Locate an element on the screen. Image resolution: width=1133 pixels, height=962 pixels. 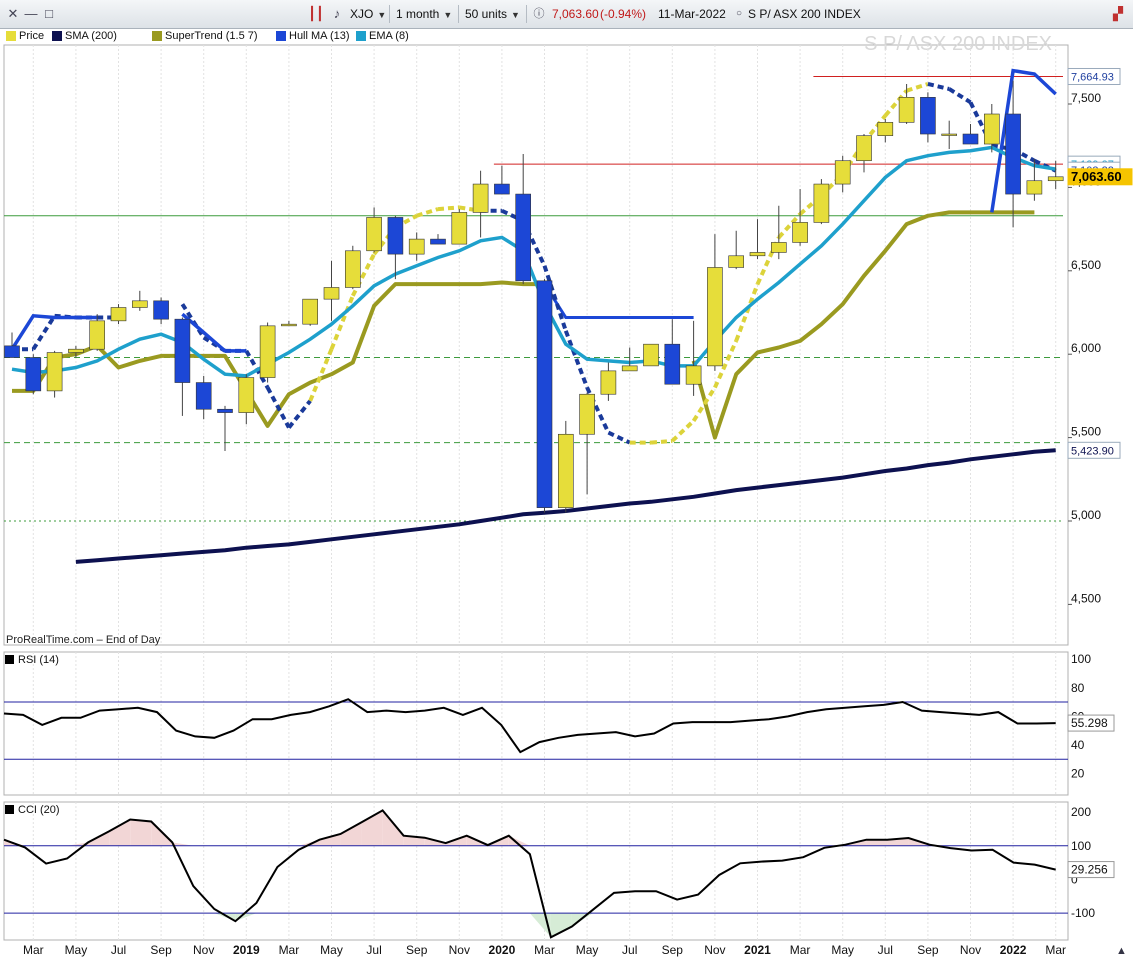
y-tick-label: 6,500 is located at coordinates (1086, 265).